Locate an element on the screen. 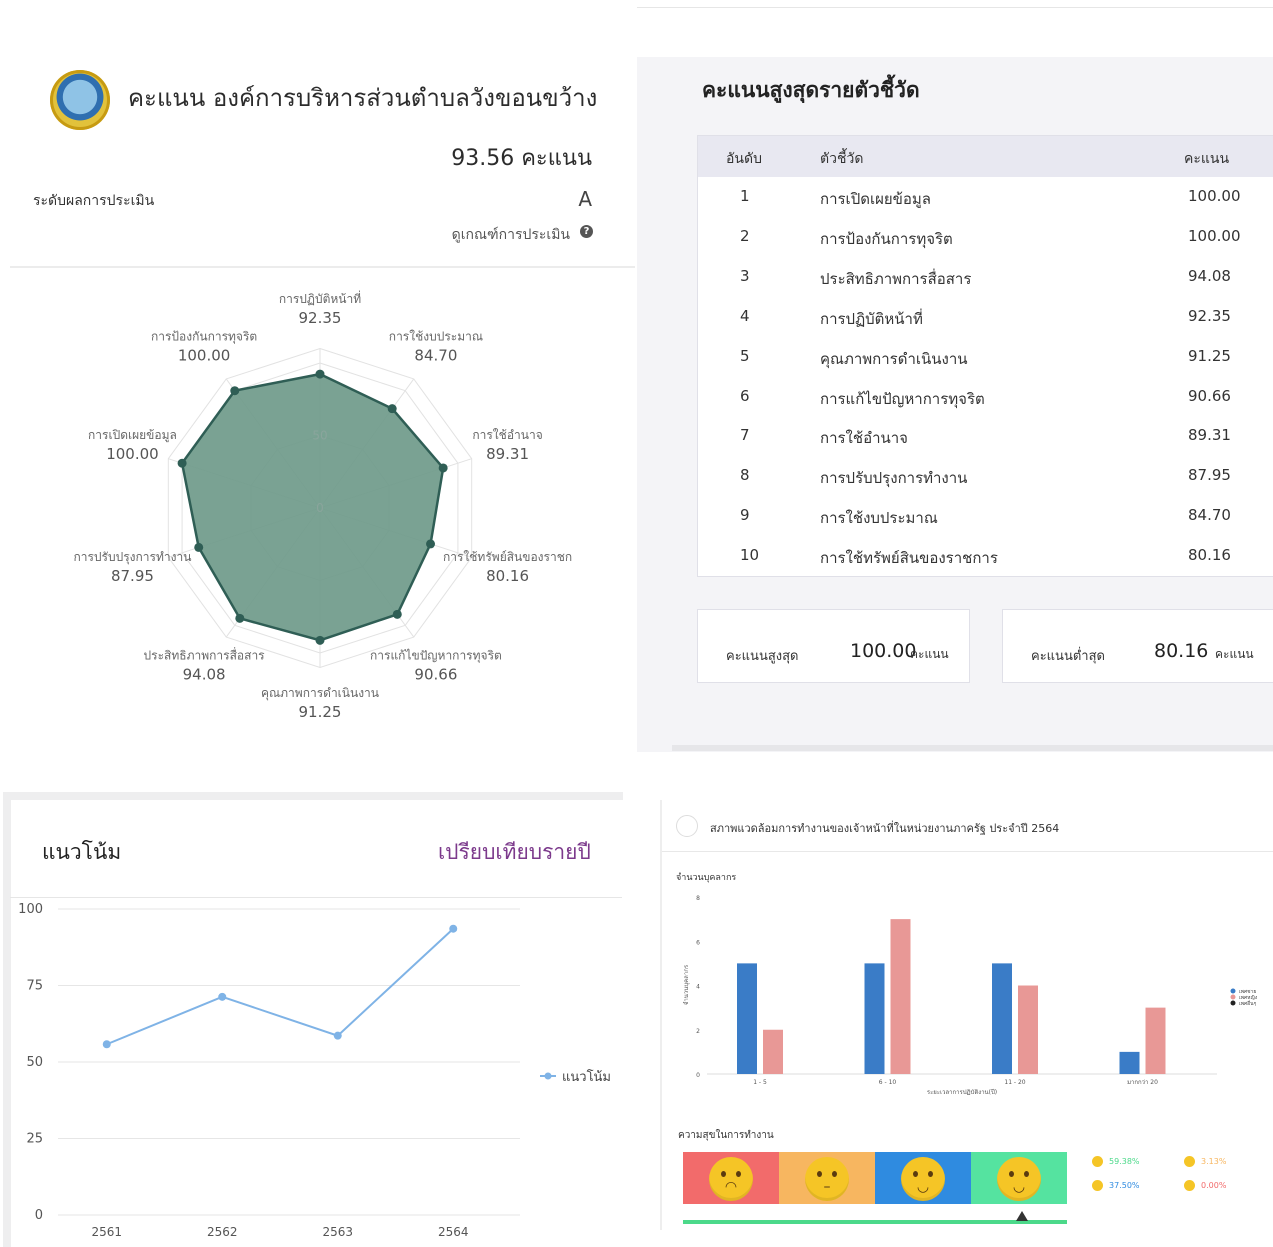 This screenshot has width=1273, height=1247. mood-block-smile: ◡ is located at coordinates (923, 1178).